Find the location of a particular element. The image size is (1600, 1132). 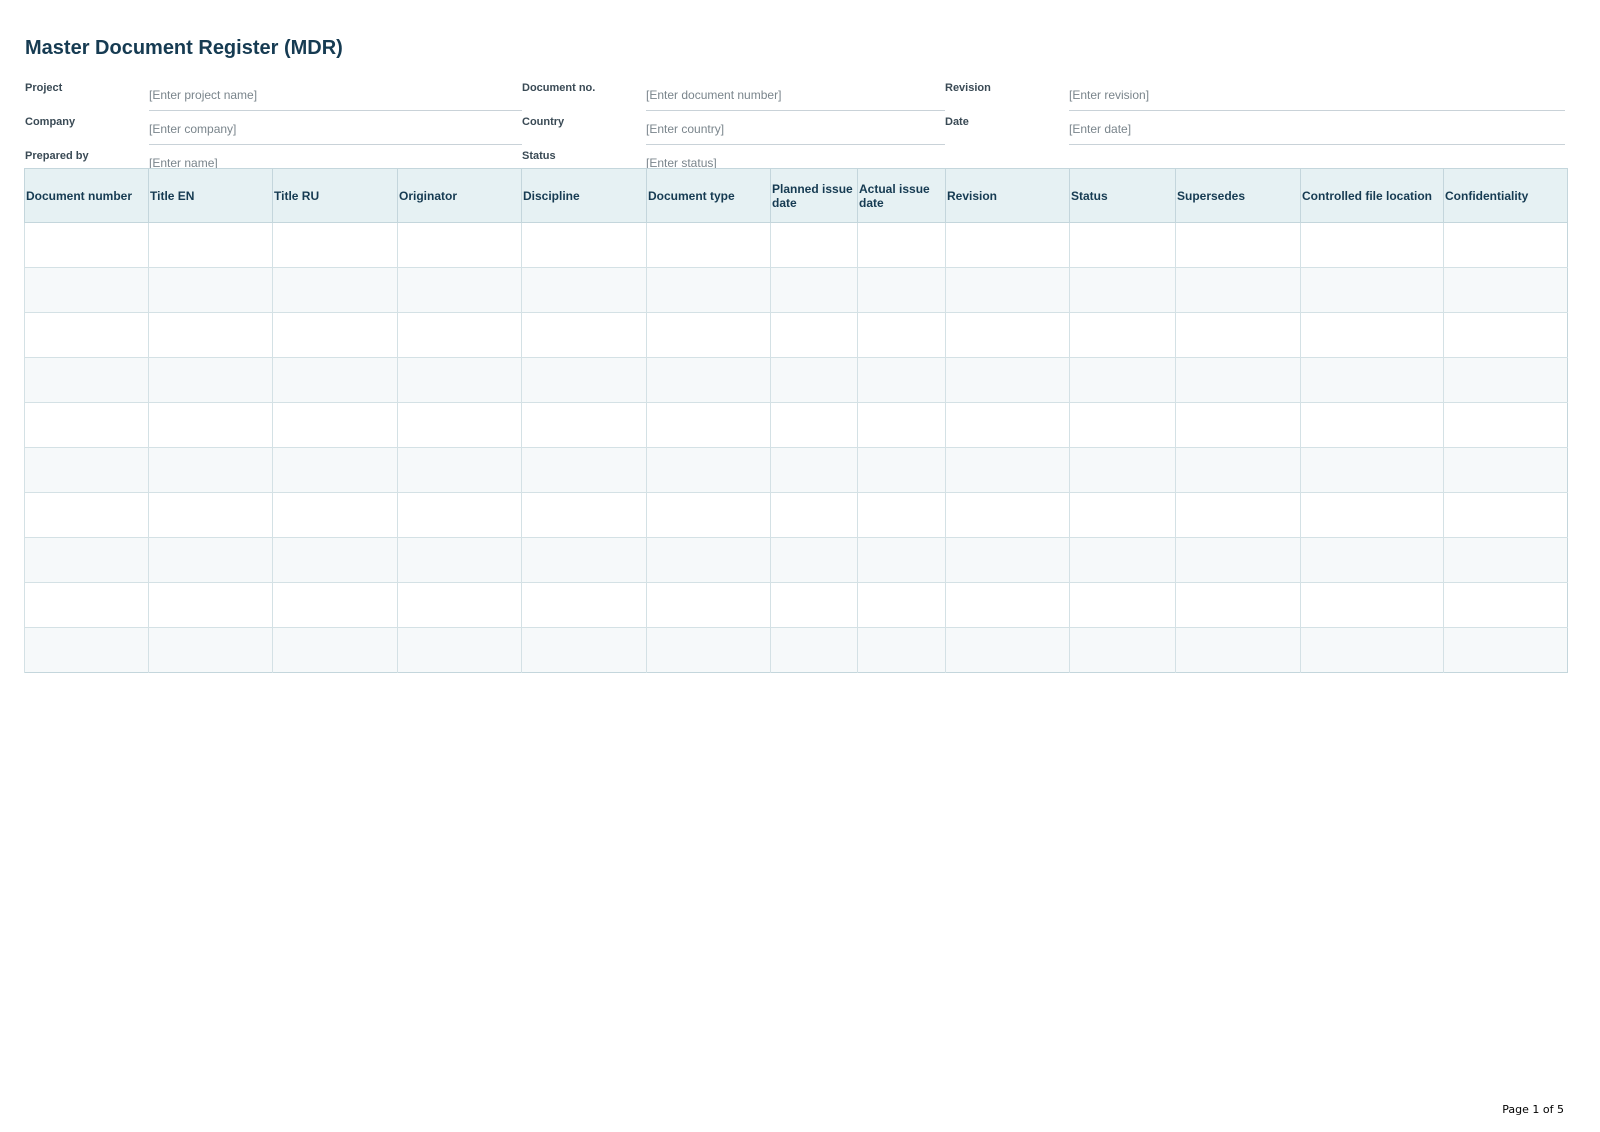

field-value: [Enter revision] is located at coordinates (1317, 93).